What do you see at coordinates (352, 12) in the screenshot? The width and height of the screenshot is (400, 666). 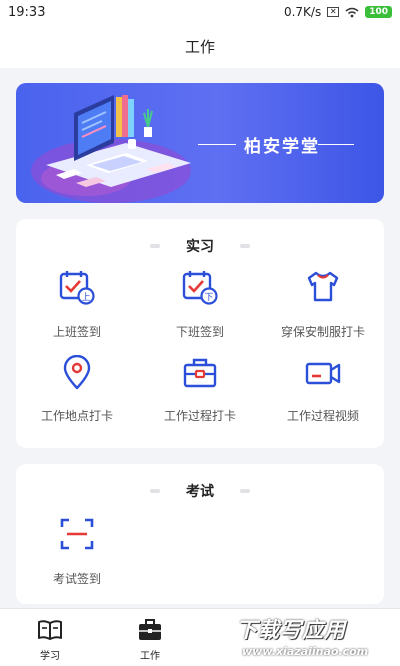 I see `wifi-icon` at bounding box center [352, 12].